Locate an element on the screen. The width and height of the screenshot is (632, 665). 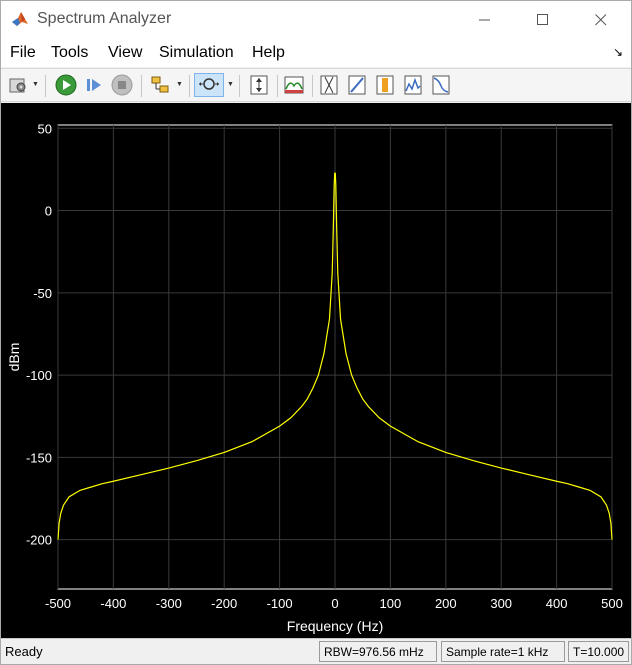
zoom-dropdown-icon: ▼ is located at coordinates (230, 84).